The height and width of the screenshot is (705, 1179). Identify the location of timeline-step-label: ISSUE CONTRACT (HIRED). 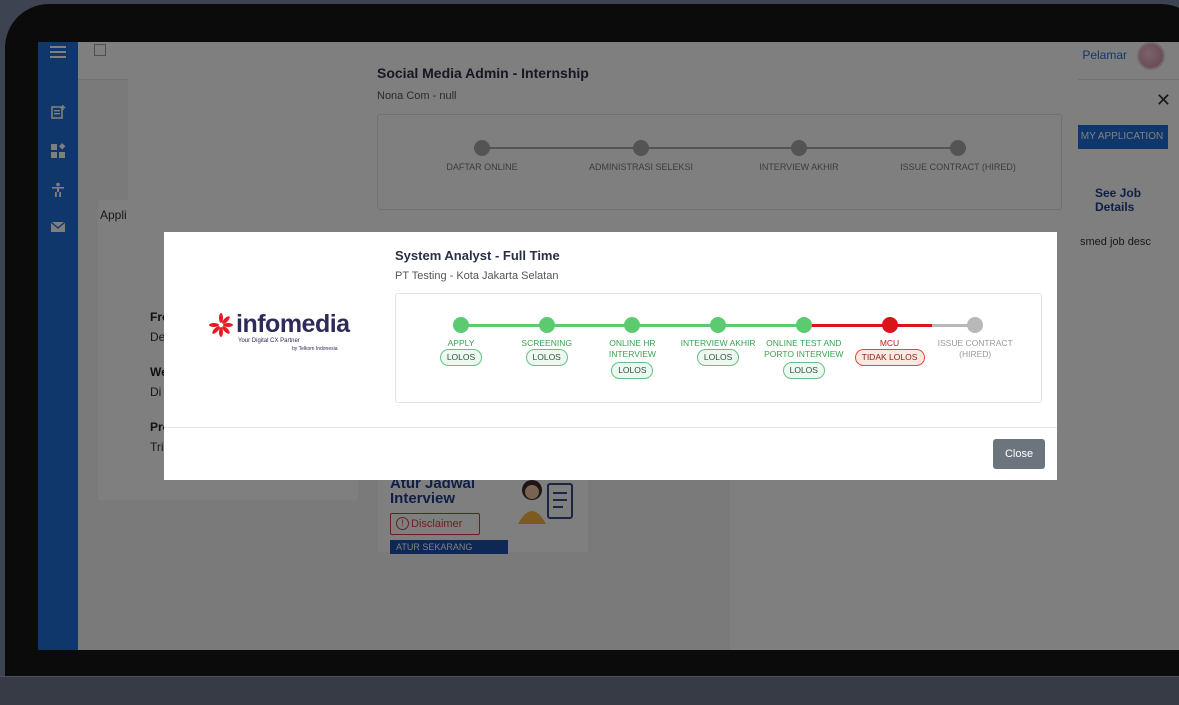
(975, 348).